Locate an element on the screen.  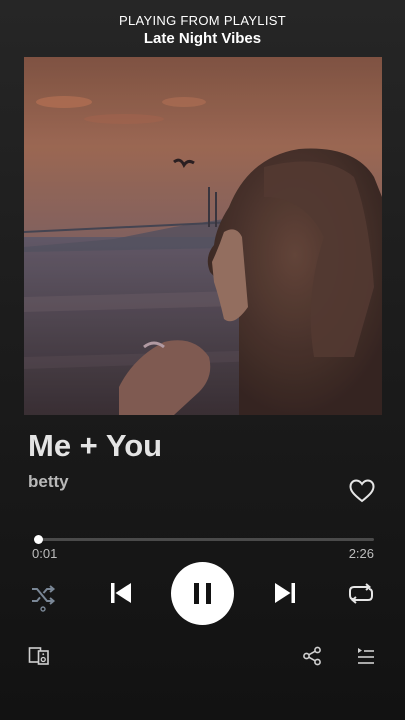
next-track-button is located at coordinates (285, 593).